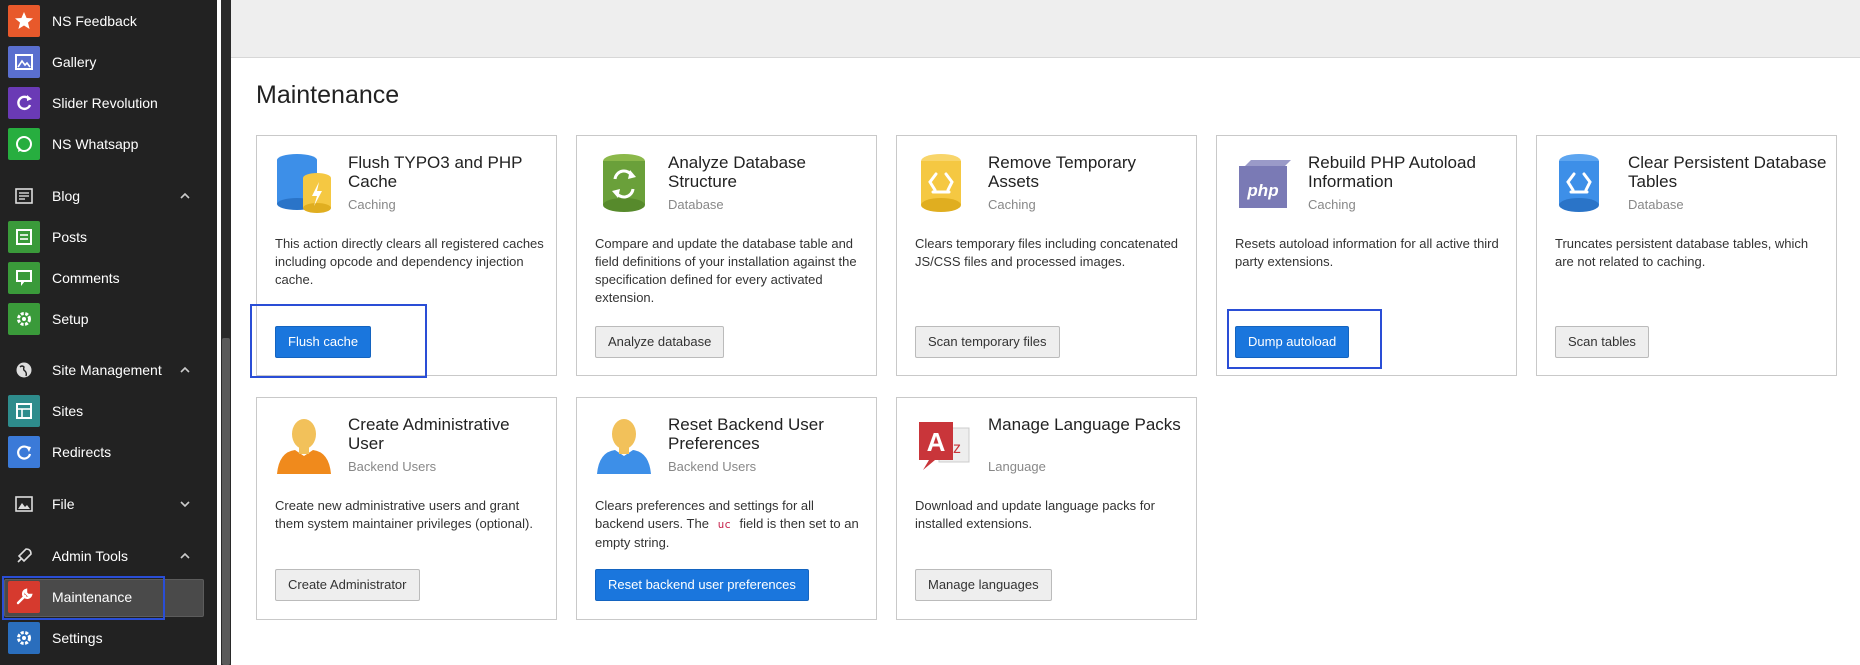 The height and width of the screenshot is (665, 1860). What do you see at coordinates (1727, 172) in the screenshot?
I see `card-title: Clear Persistent Database Tables` at bounding box center [1727, 172].